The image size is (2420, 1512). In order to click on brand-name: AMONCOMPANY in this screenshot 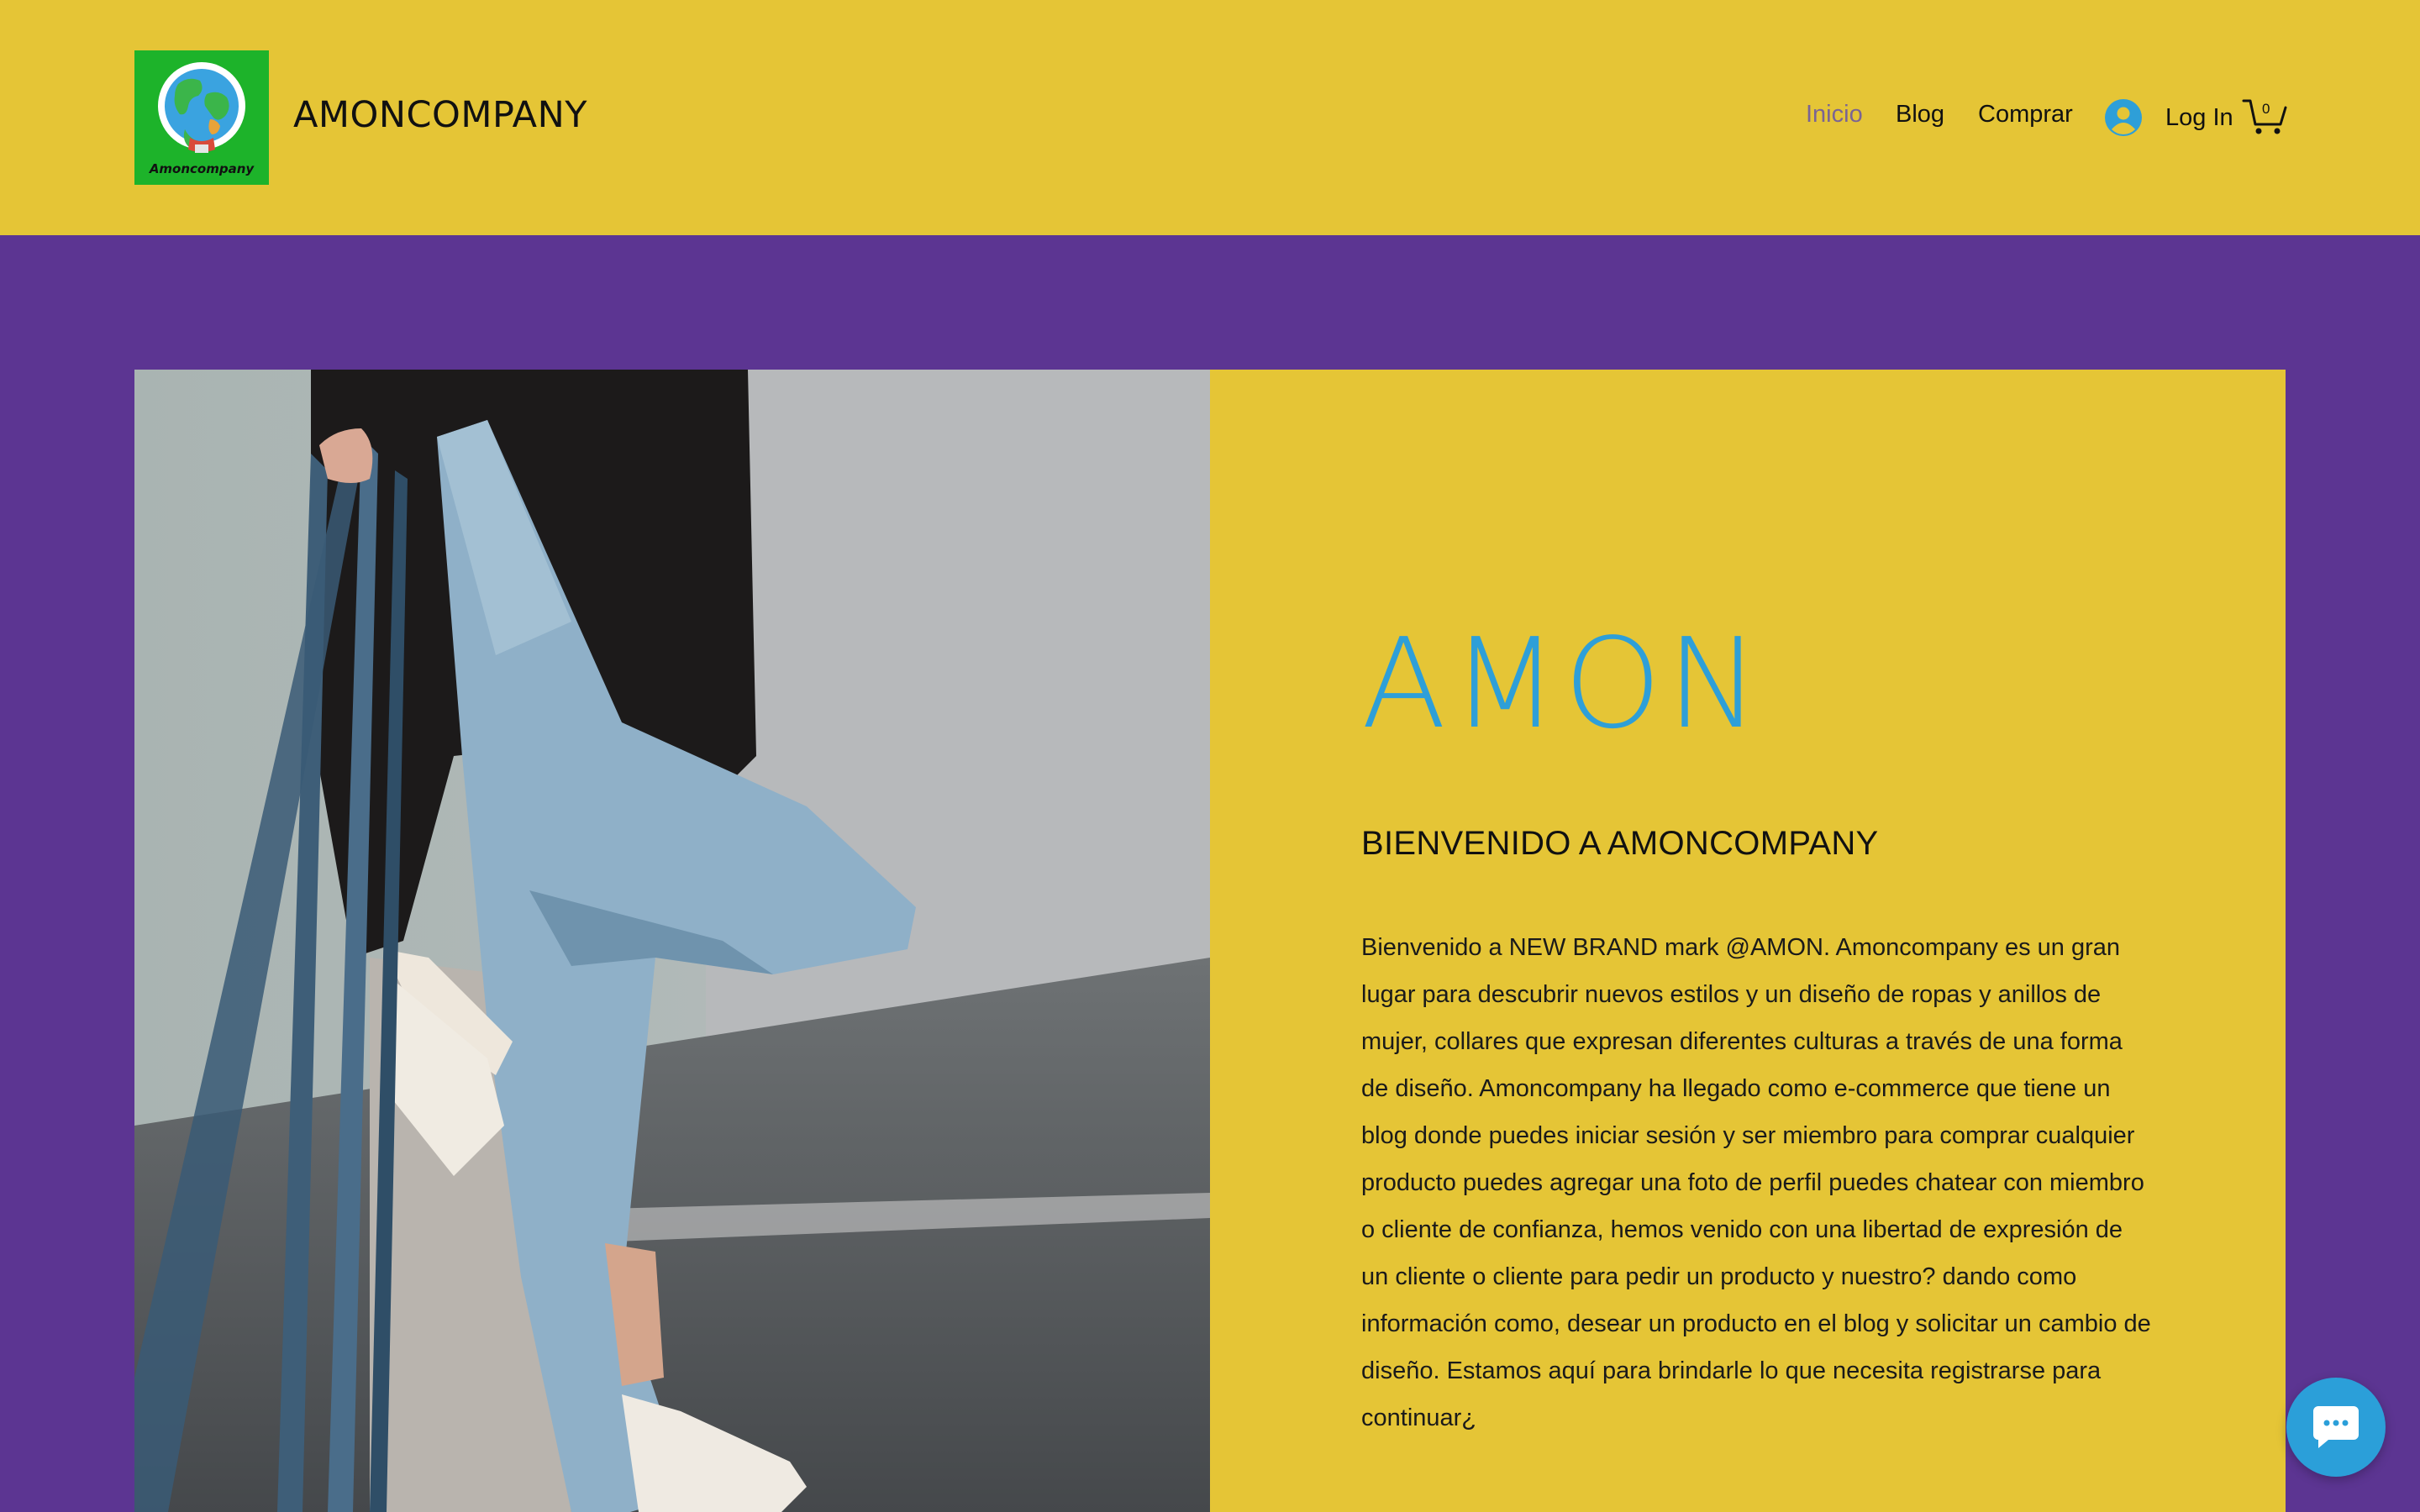, I will do `click(440, 115)`.